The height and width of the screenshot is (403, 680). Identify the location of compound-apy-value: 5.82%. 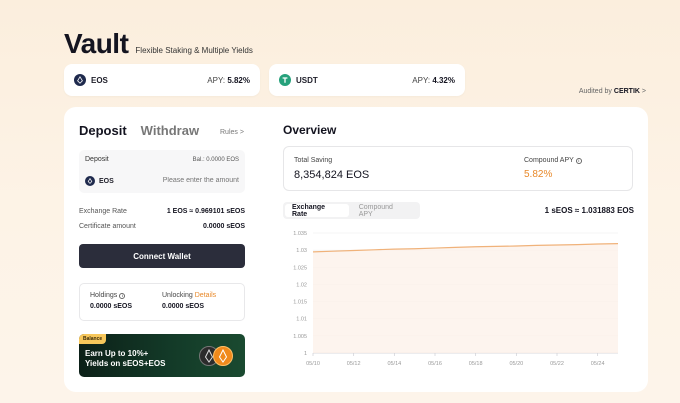
(538, 174).